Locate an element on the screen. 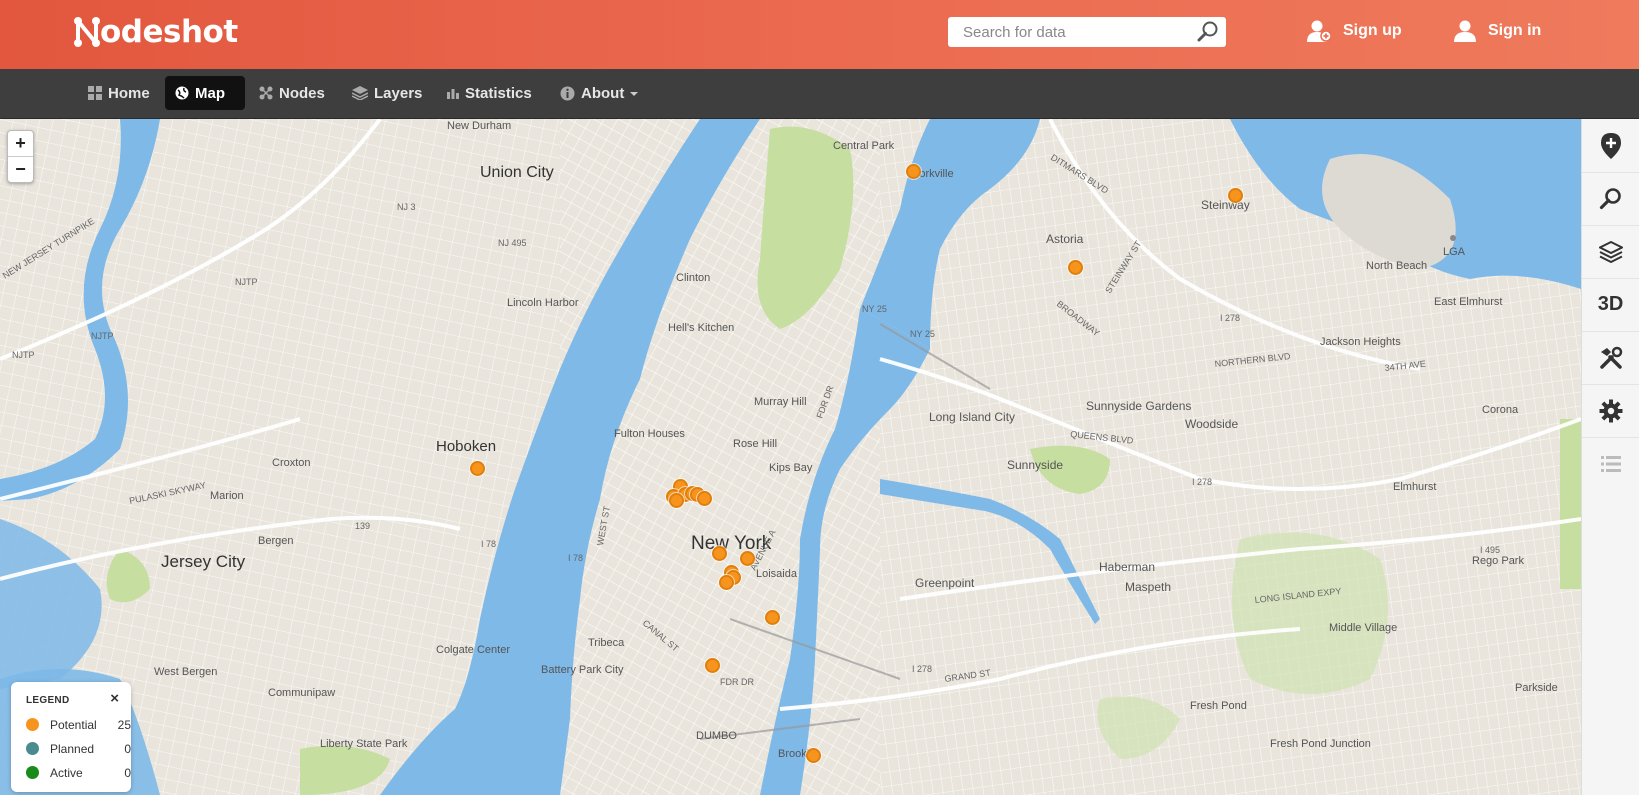 The height and width of the screenshot is (795, 1639). nav-home-label: Home is located at coordinates (129, 93).